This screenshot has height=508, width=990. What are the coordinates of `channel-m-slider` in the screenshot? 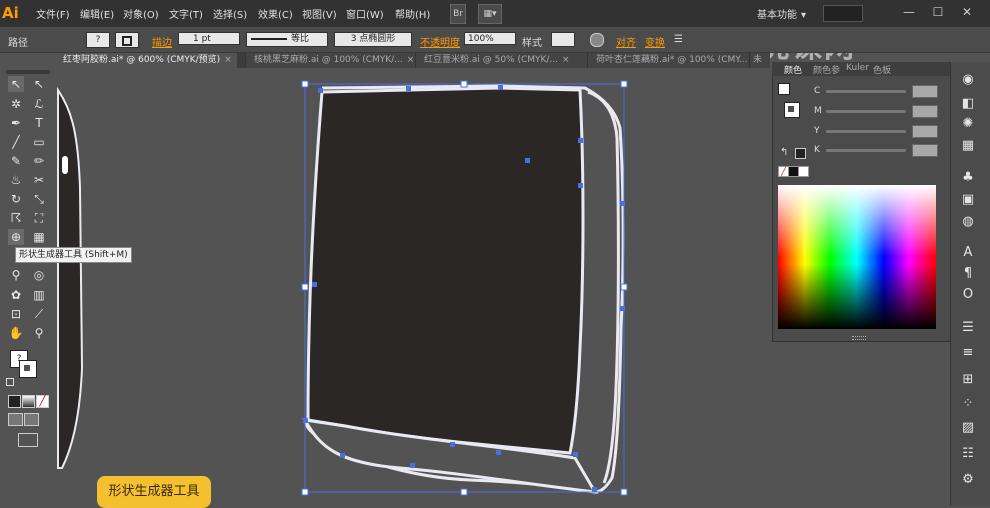 It's located at (866, 111).